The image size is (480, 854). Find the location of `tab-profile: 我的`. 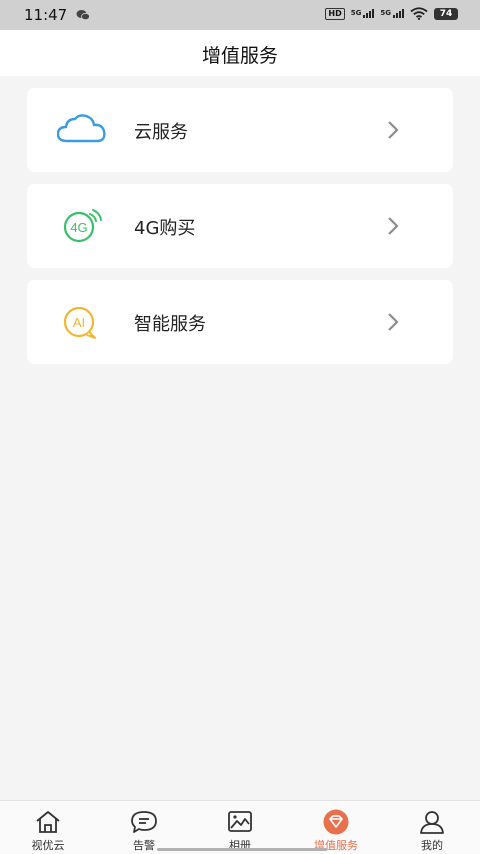

tab-profile: 我的 is located at coordinates (432, 827).